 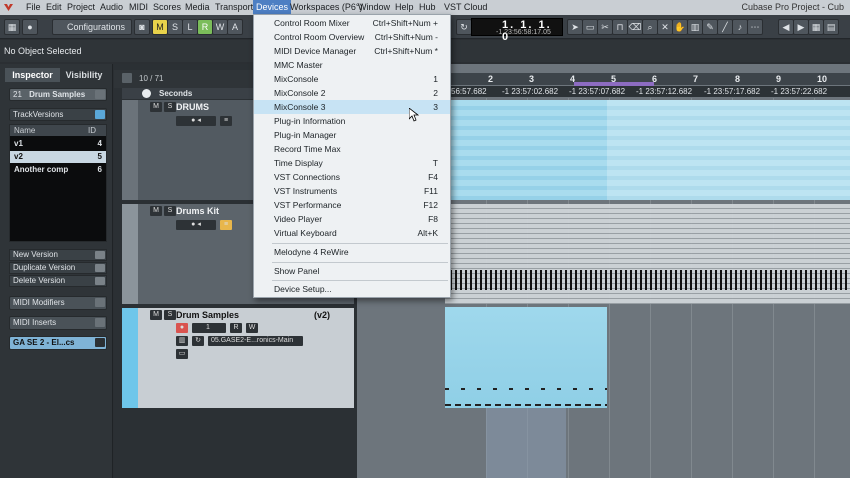 I want to click on listen-button: L, so click(x=190, y=27).